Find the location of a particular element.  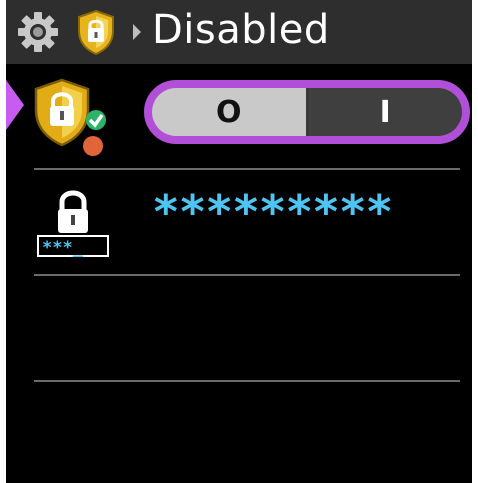

security-toggle: O I is located at coordinates (307, 112).